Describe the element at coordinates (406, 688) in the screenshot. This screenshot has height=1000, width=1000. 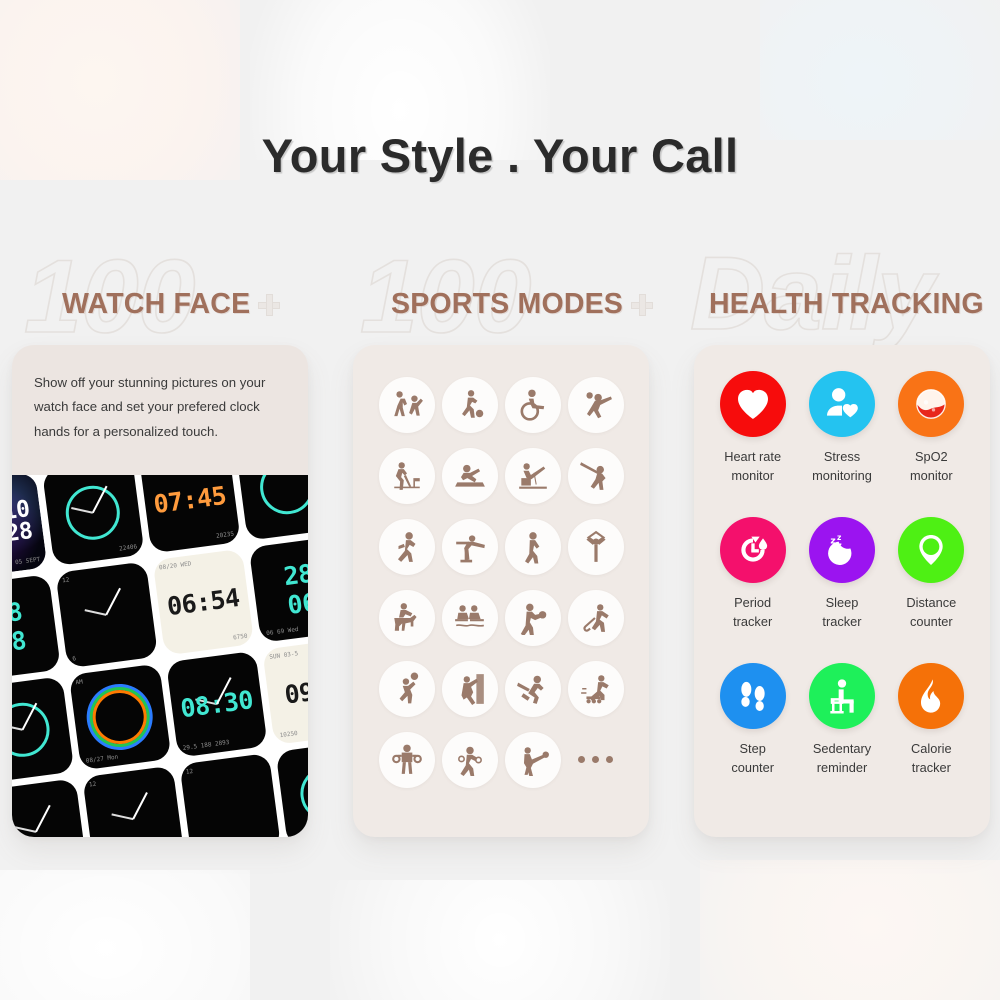
I see `sport-icon-basketball` at that location.